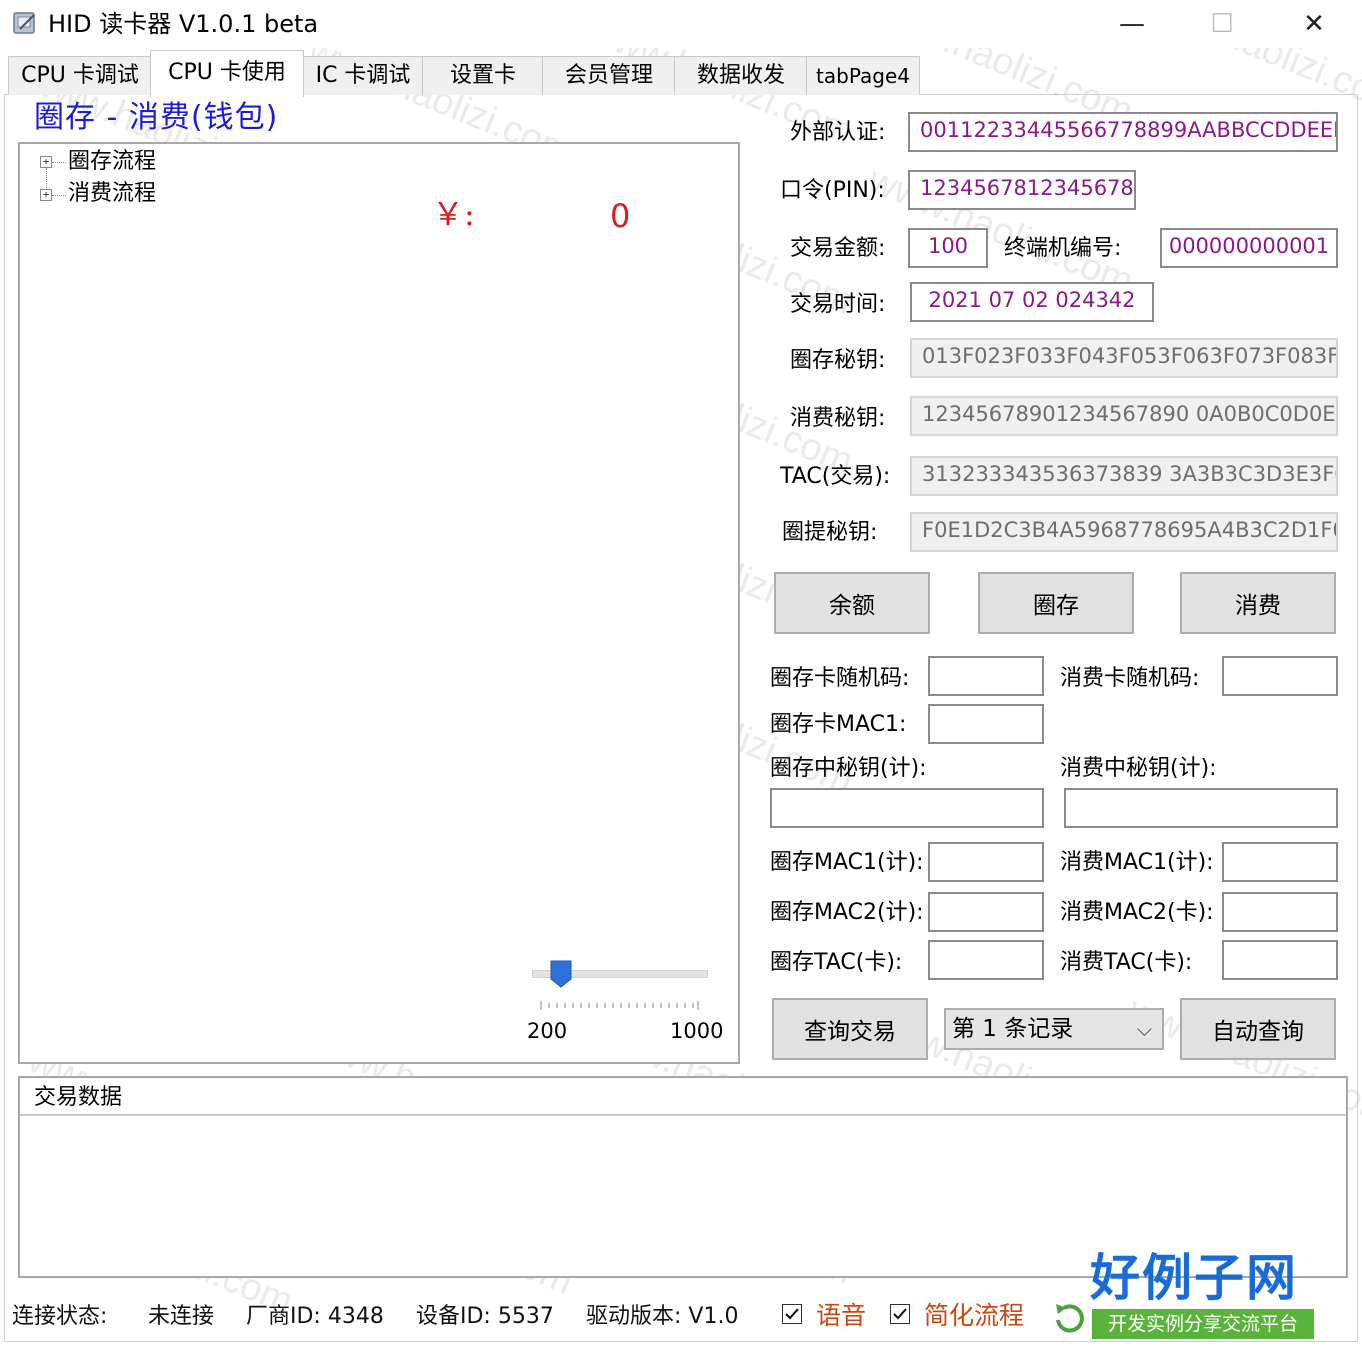  I want to click on purchase-button: 消费, so click(1258, 603).